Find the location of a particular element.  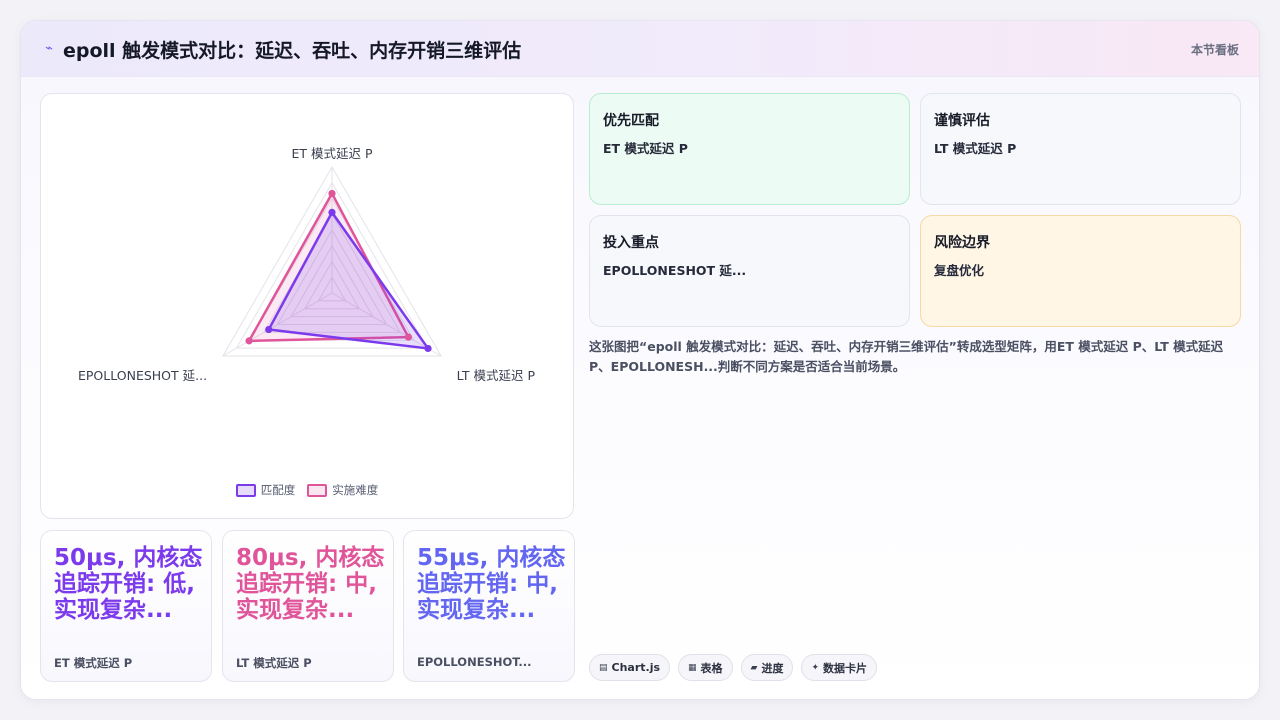

stat-label: LT 模式延迟 P is located at coordinates (274, 663).